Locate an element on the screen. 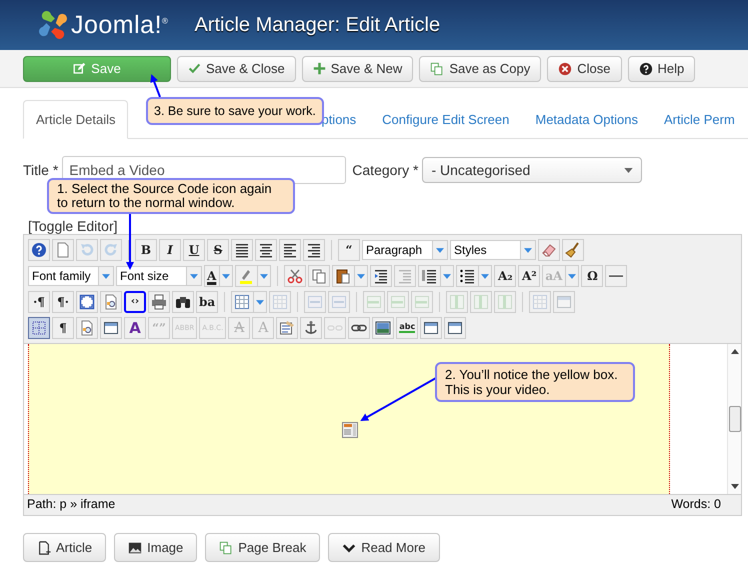  clipboard-icon is located at coordinates (350, 276).